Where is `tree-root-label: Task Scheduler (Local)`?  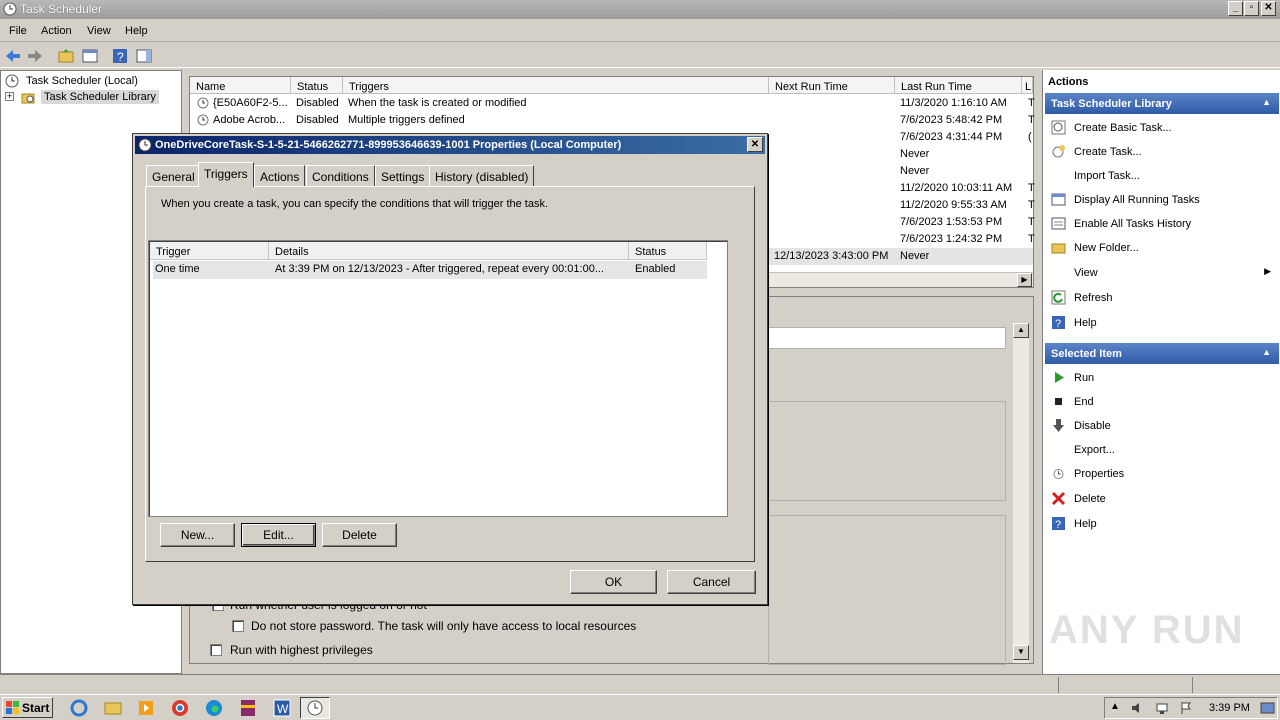
tree-root-label: Task Scheduler (Local) is located at coordinates (82, 81).